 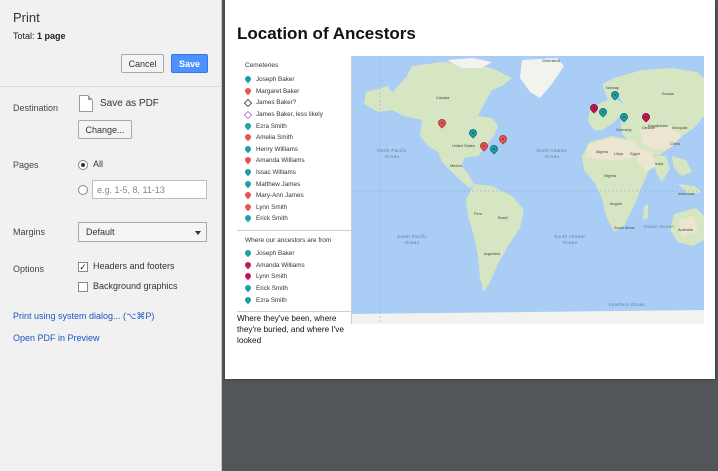 What do you see at coordinates (272, 207) in the screenshot?
I see `legend-item-label: Lynn Smith` at bounding box center [272, 207].